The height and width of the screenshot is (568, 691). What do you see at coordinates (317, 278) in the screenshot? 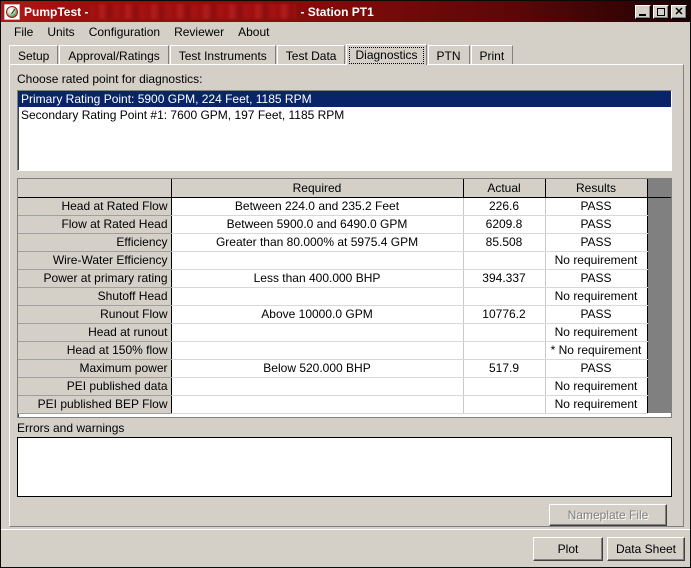
I see `cell-required: Less than 400.000 BHP` at bounding box center [317, 278].